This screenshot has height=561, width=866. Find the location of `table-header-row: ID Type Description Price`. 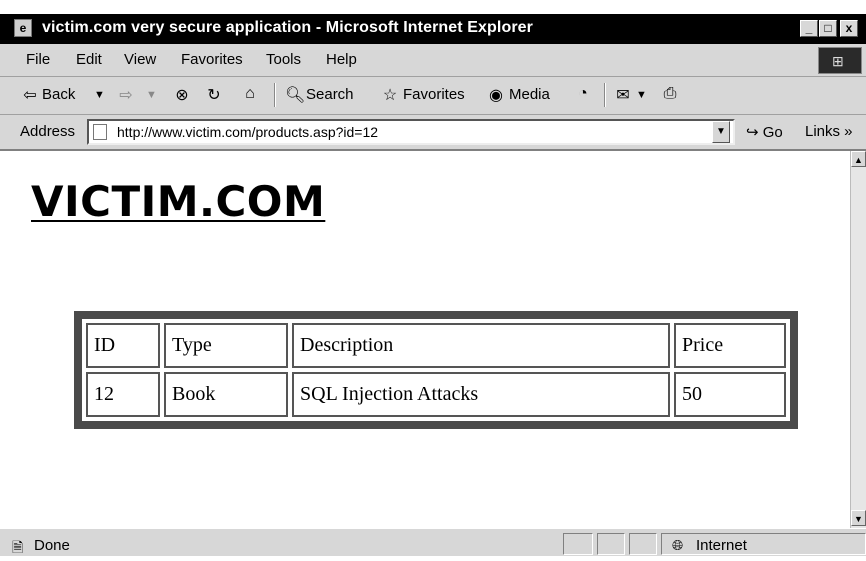

table-header-row: ID Type Description Price is located at coordinates (436, 345).